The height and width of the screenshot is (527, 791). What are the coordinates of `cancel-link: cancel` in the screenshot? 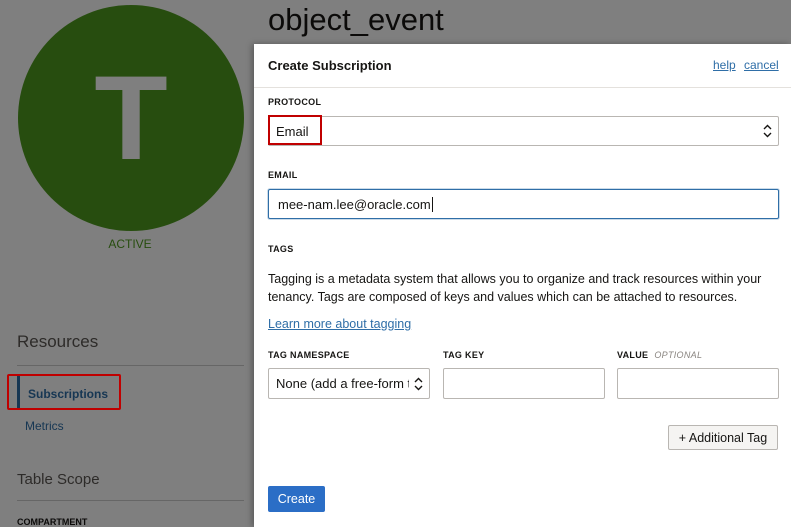 It's located at (761, 65).